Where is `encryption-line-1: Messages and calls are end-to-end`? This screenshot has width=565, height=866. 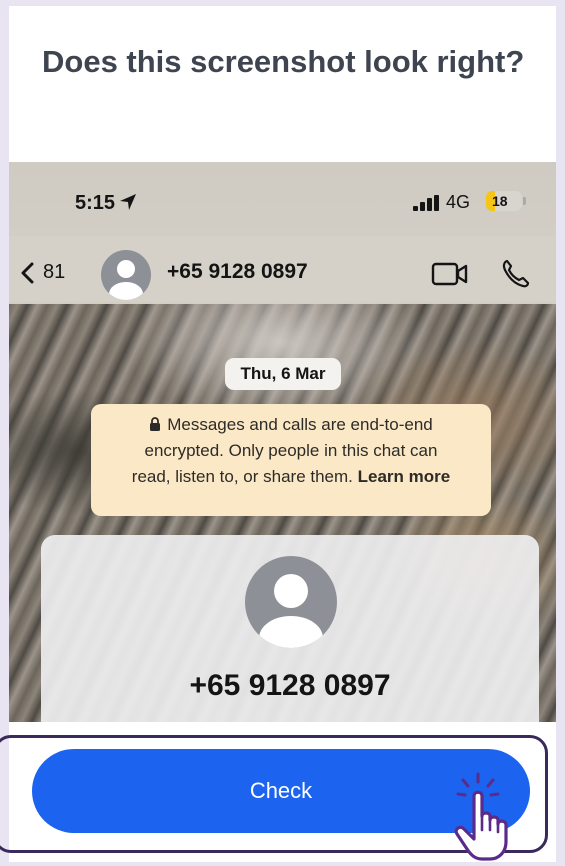 encryption-line-1: Messages and calls are end-to-end is located at coordinates (291, 425).